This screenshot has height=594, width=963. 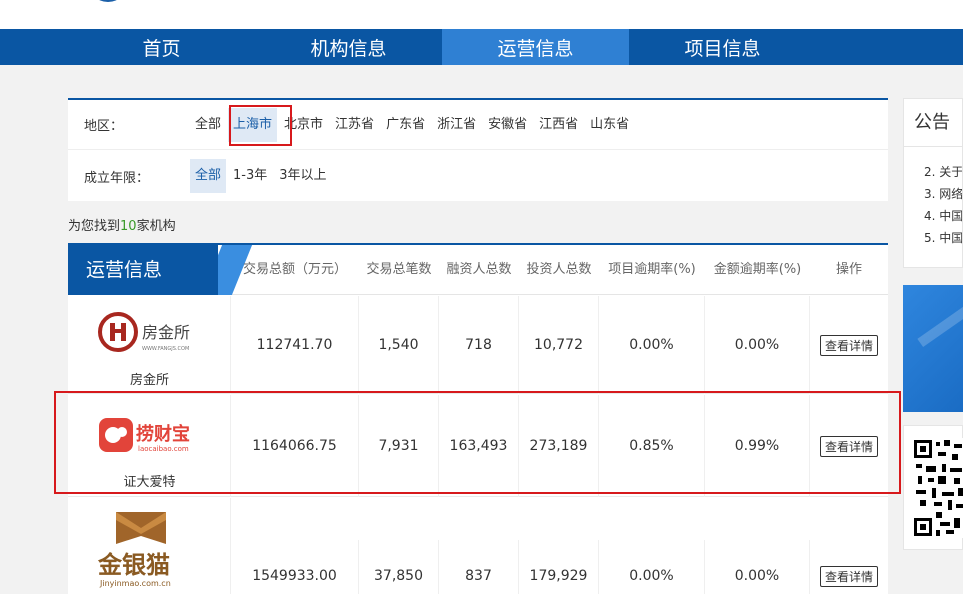 I want to click on nav-operation-info: 运营信息, so click(x=535, y=47).